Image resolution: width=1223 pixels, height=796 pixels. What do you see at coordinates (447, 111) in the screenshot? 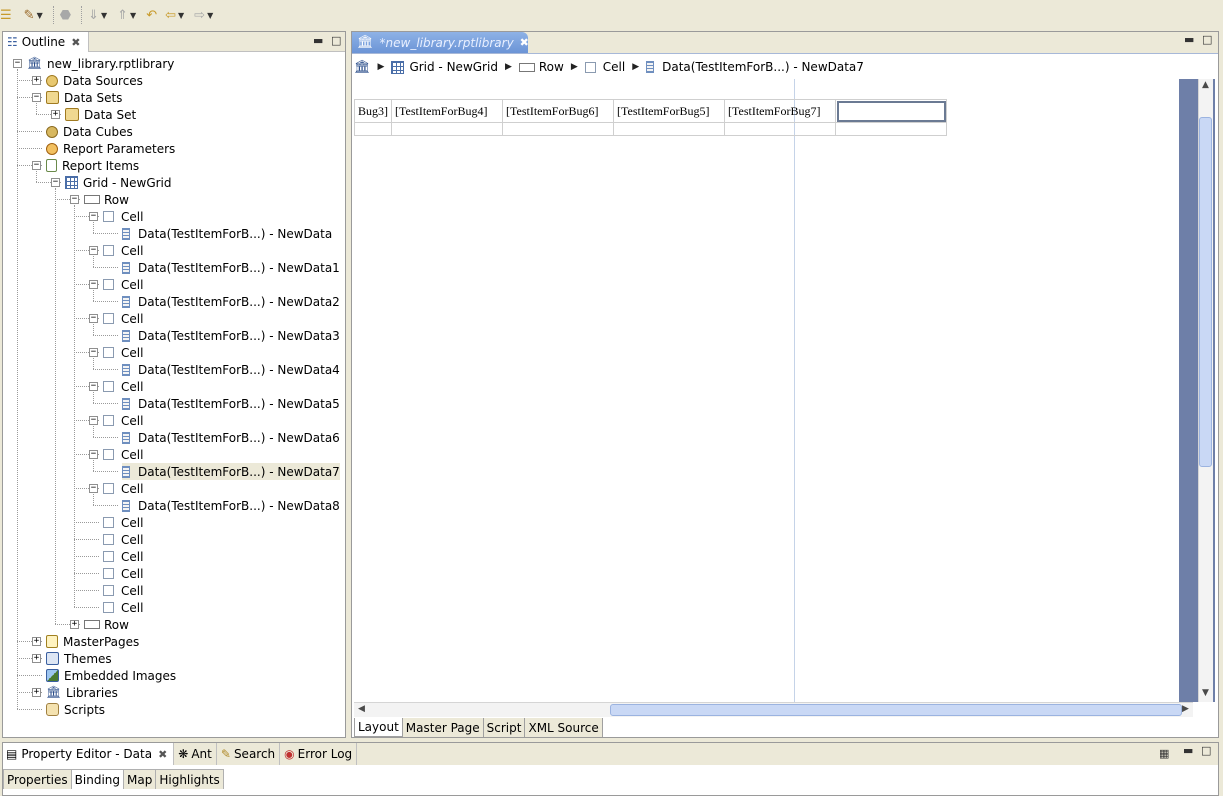
I see `grid-cell: [TestItemForBug4]` at bounding box center [447, 111].